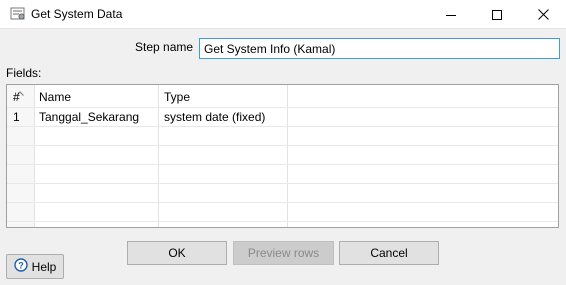 The image size is (566, 285). Describe the element at coordinates (55, 97) in the screenshot. I see `column-header-name: Name` at that location.